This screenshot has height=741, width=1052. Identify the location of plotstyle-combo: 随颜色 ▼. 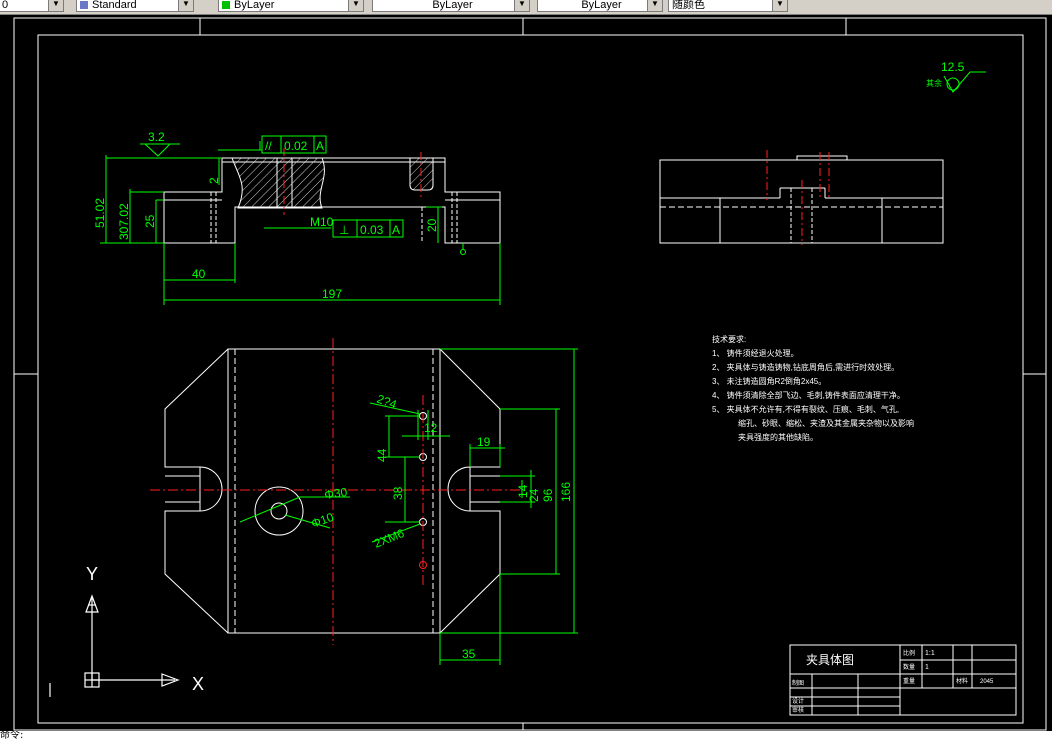
(728, 6).